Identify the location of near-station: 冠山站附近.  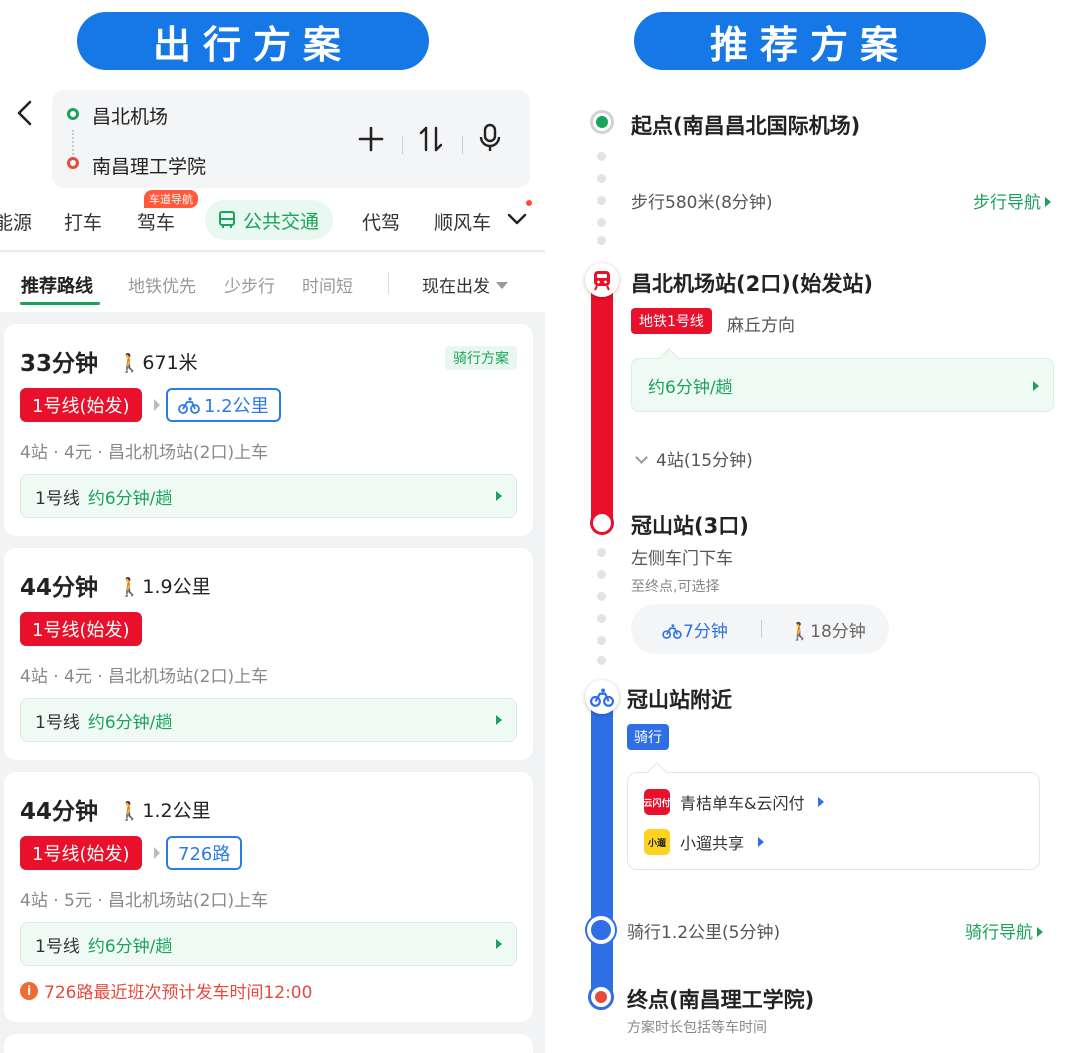
(679, 700).